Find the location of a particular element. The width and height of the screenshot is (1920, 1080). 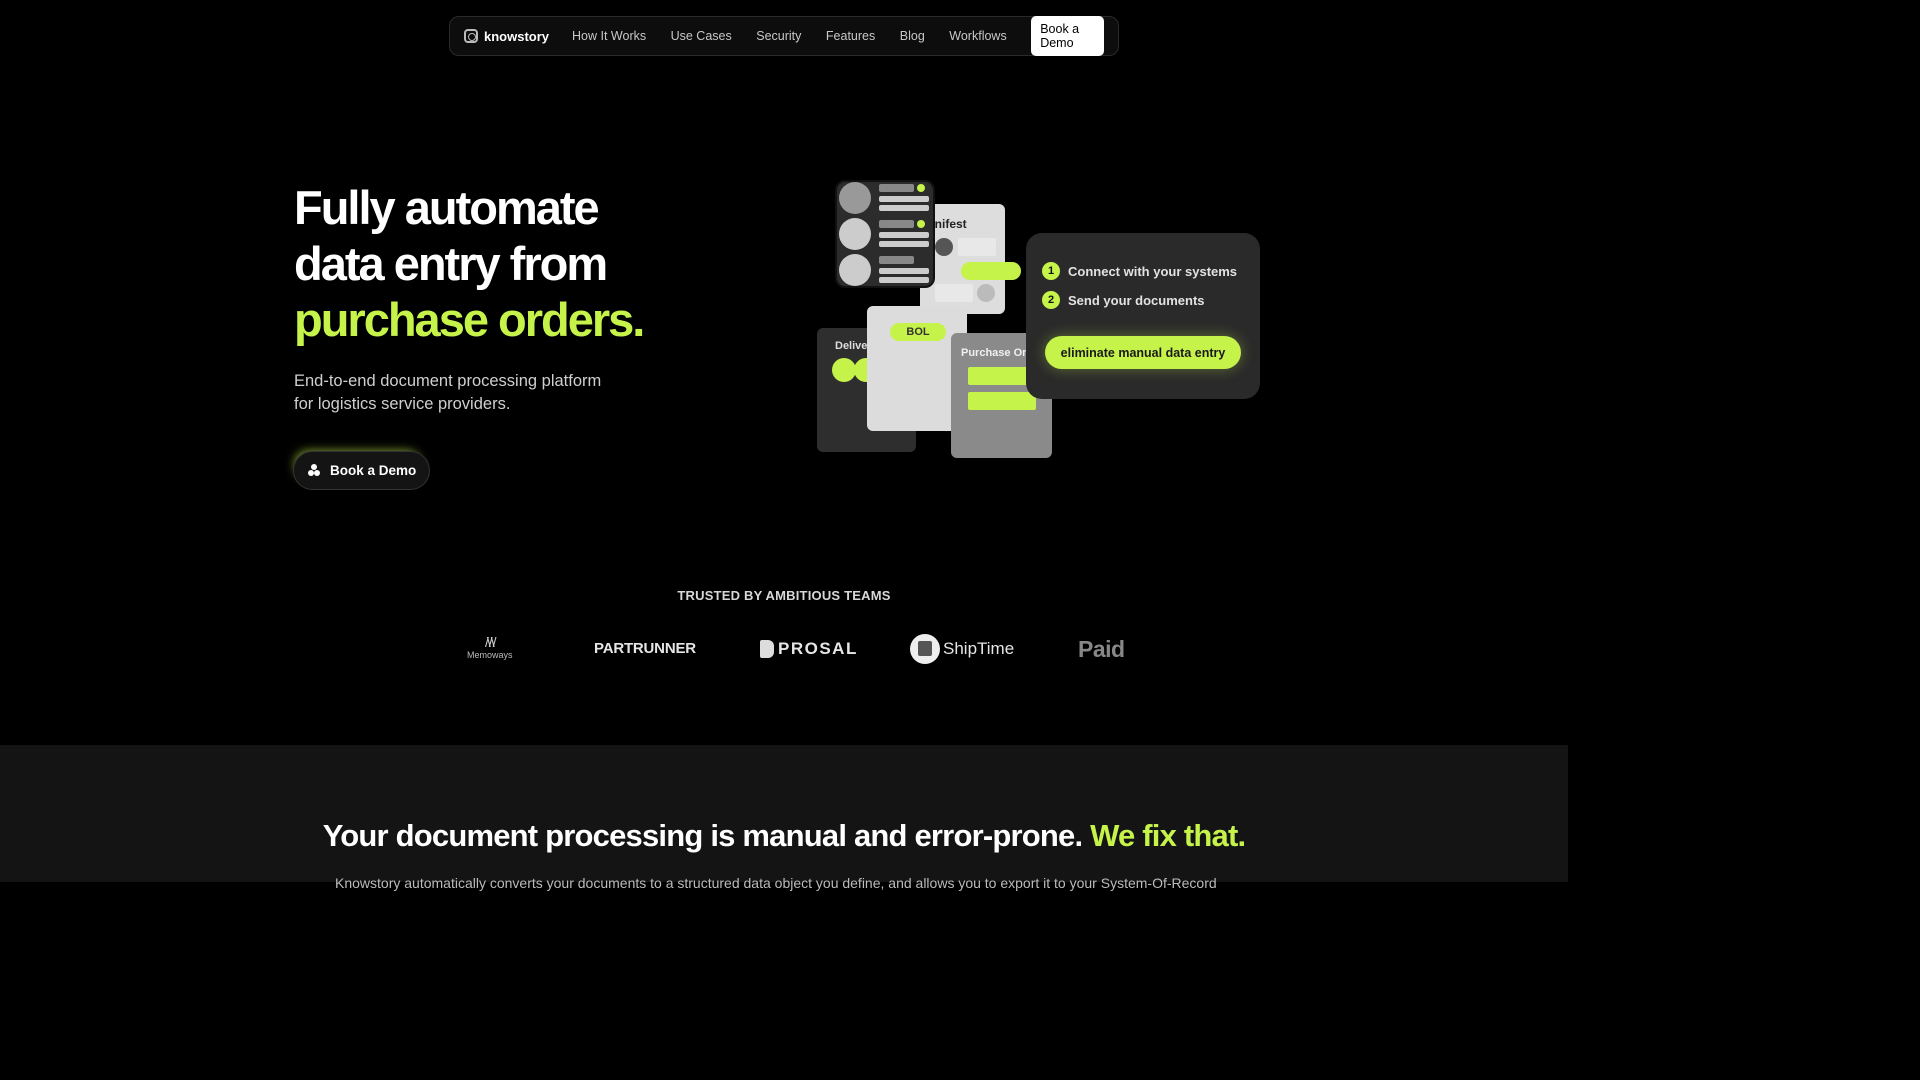

hero-title-accent: purchase orders. is located at coordinates (469, 319).